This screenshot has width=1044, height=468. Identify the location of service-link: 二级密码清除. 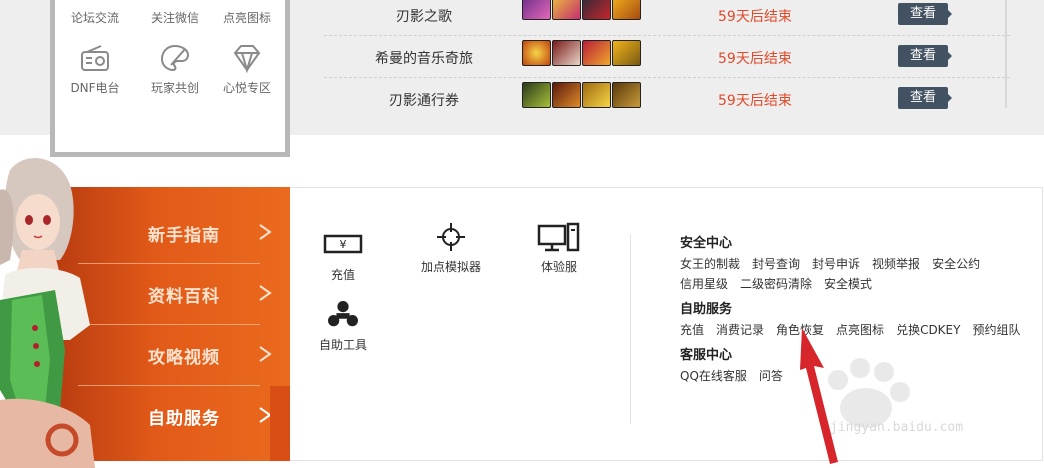
(776, 284).